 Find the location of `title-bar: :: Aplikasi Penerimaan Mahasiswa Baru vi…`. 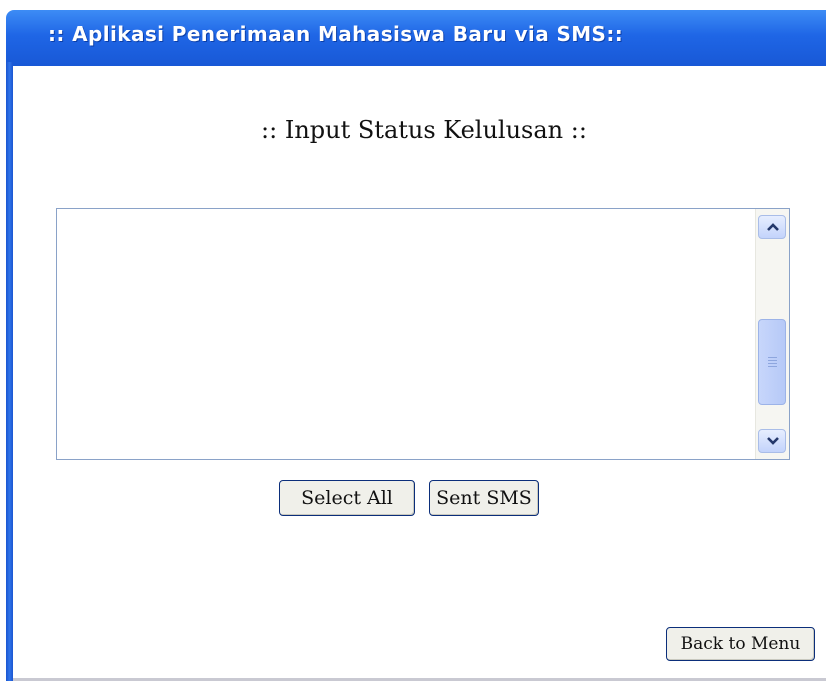

title-bar: :: Aplikasi Penerimaan Mahasiswa Baru vi… is located at coordinates (416, 38).